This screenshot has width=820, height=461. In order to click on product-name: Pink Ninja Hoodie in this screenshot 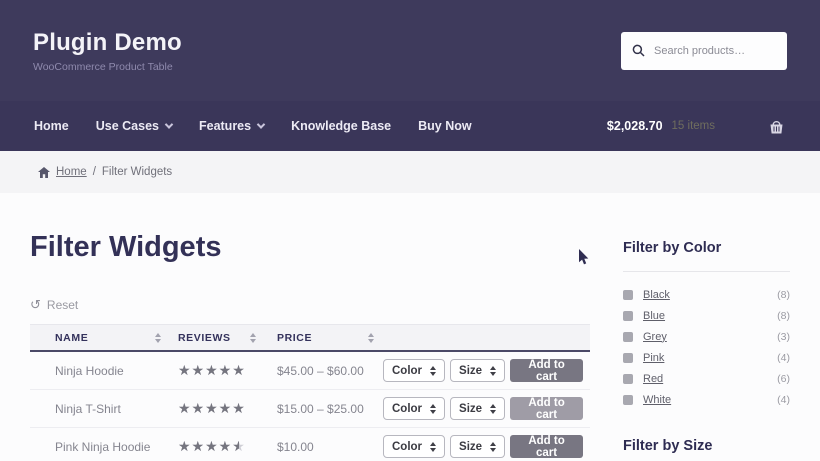, I will do `click(103, 446)`.